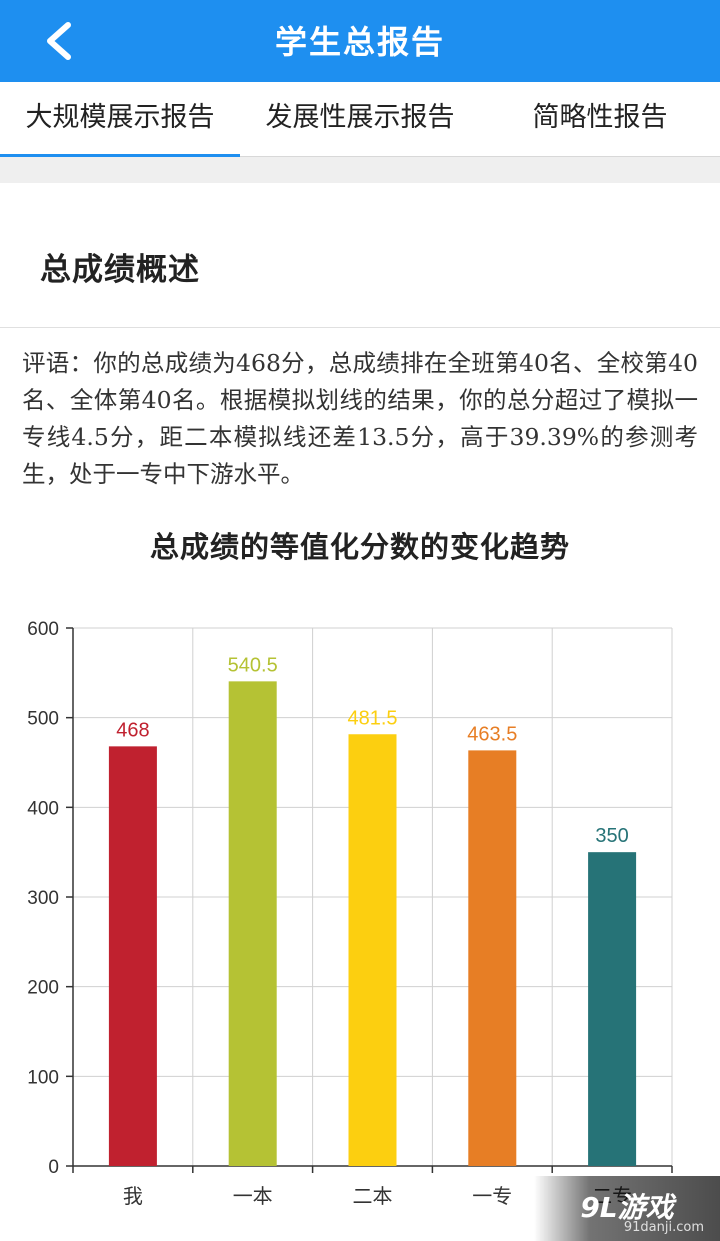 The width and height of the screenshot is (720, 1241). Describe the element at coordinates (492, 734) in the screenshot. I see `bar-value-label: 463.5` at that location.